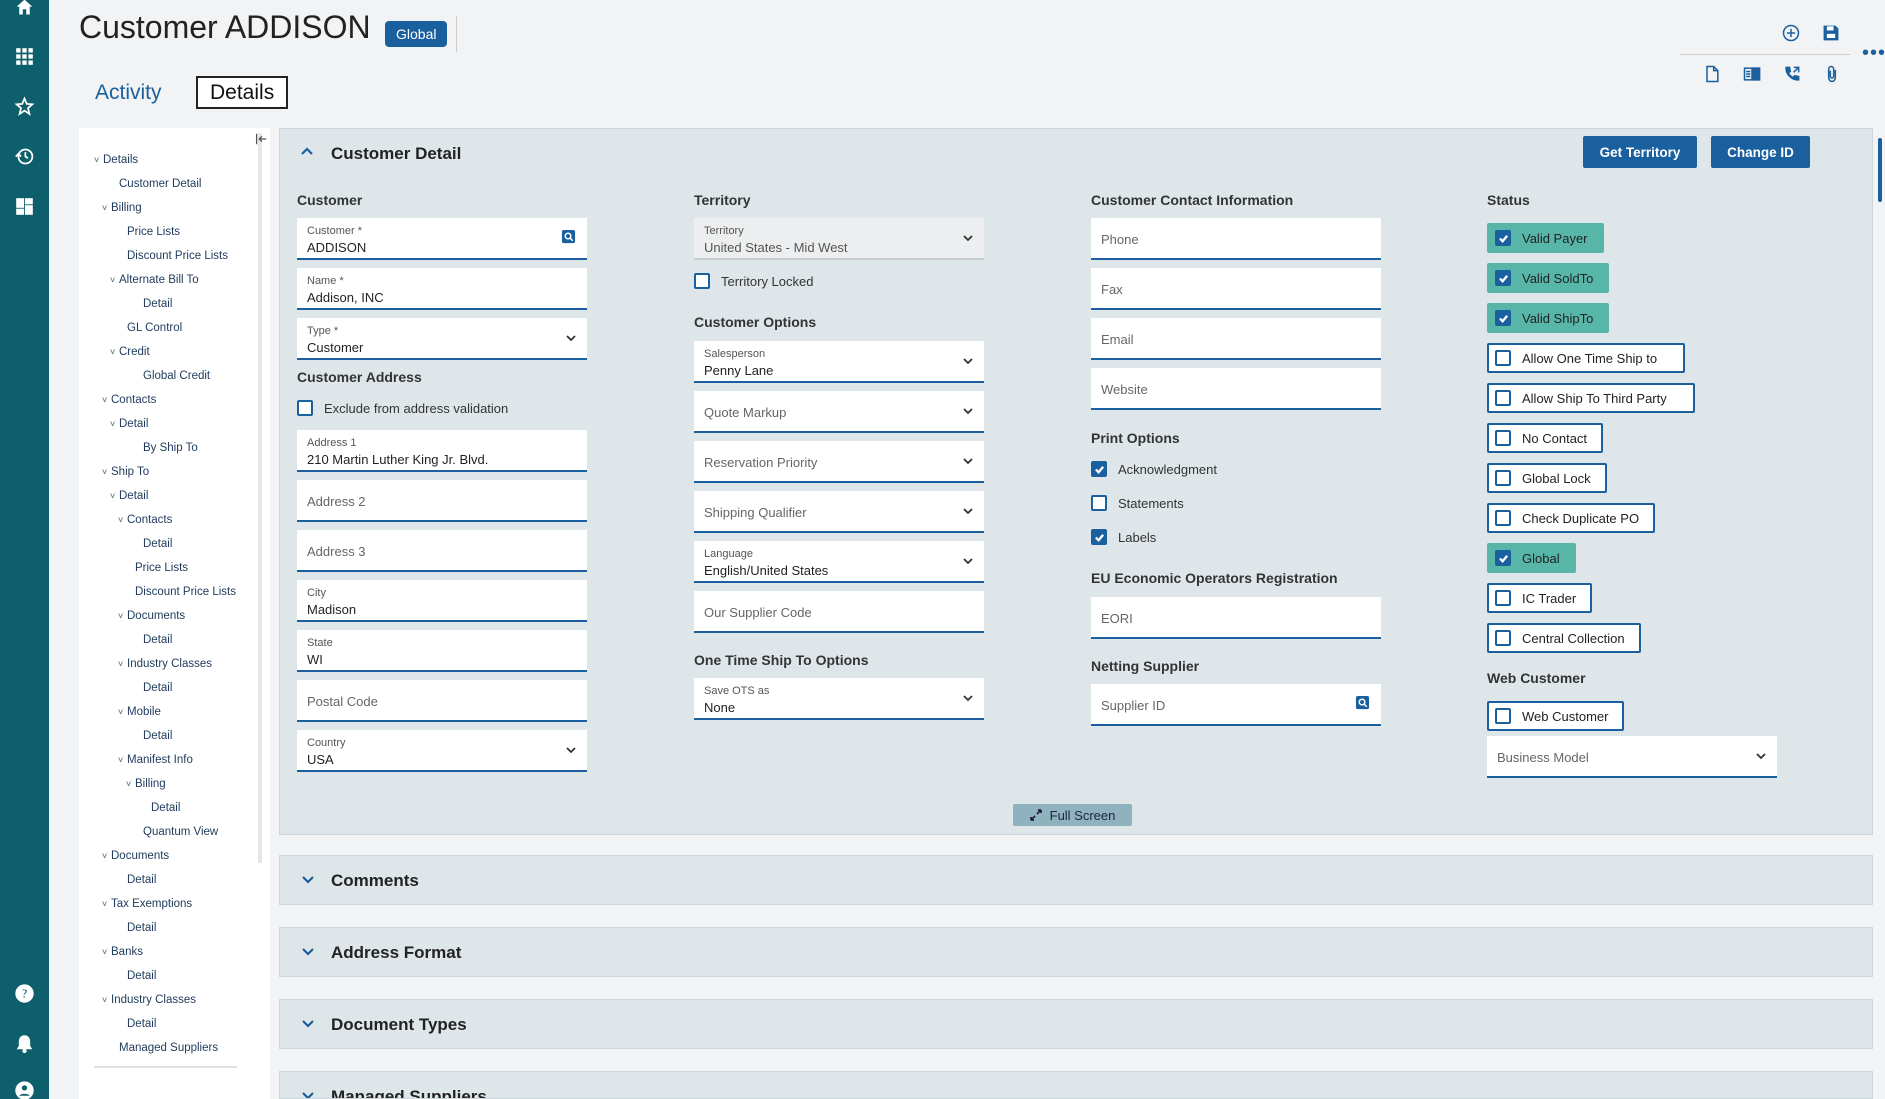  I want to click on user-profile-icon, so click(24, 1088).